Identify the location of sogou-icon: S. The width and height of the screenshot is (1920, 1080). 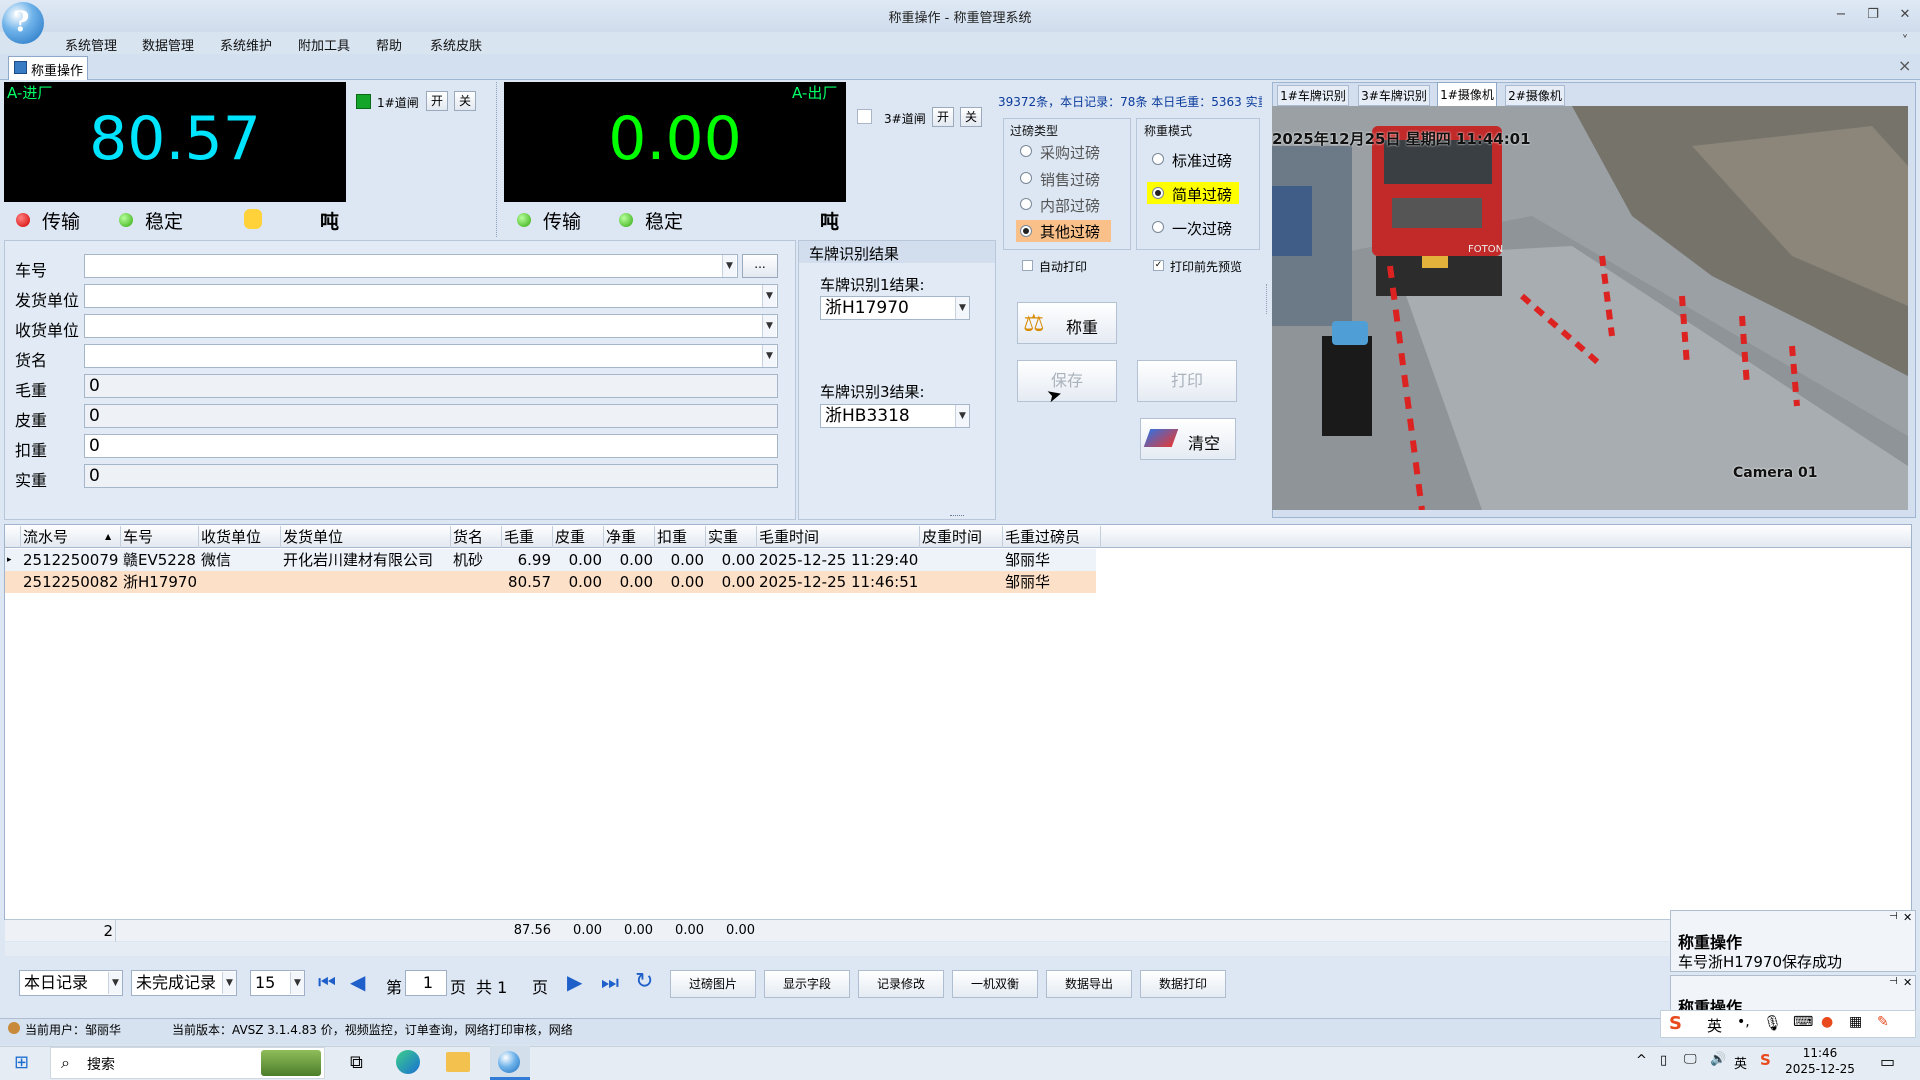
(1675, 1023).